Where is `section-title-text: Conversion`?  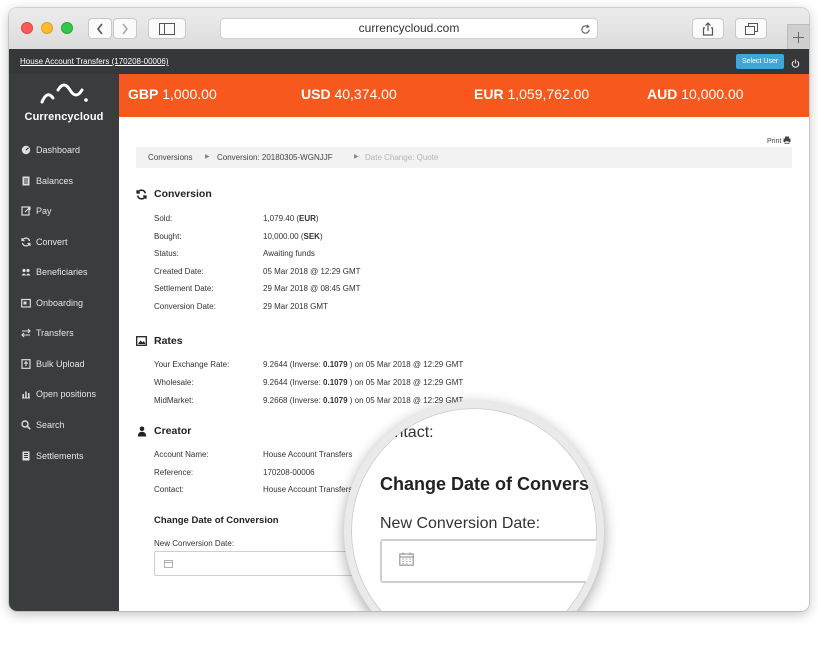 section-title-text: Conversion is located at coordinates (183, 194).